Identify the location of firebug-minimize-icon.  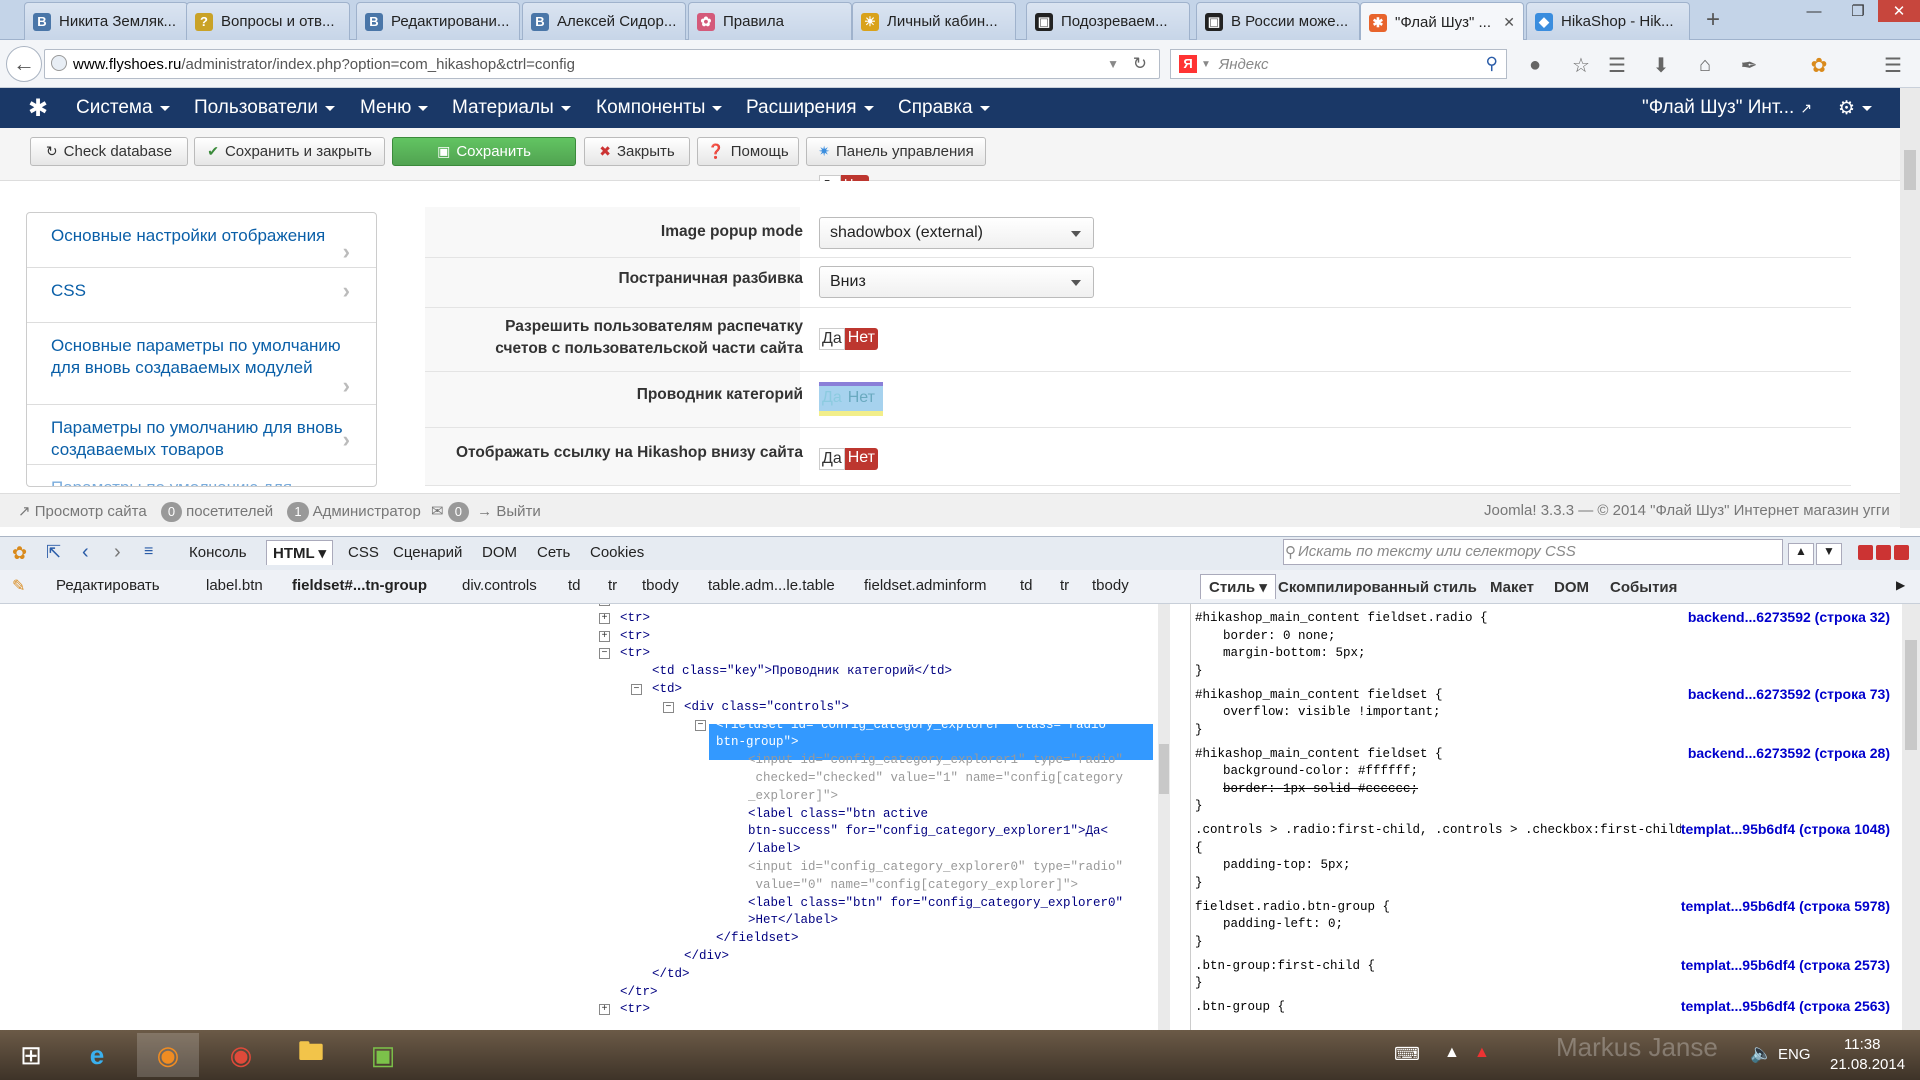
(1865, 552).